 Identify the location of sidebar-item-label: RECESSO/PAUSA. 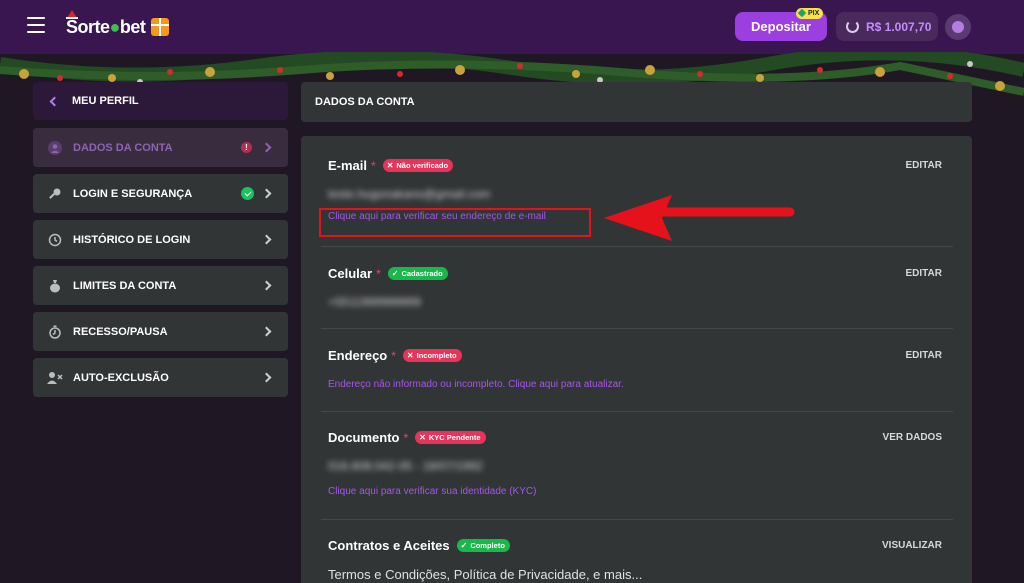
(120, 331).